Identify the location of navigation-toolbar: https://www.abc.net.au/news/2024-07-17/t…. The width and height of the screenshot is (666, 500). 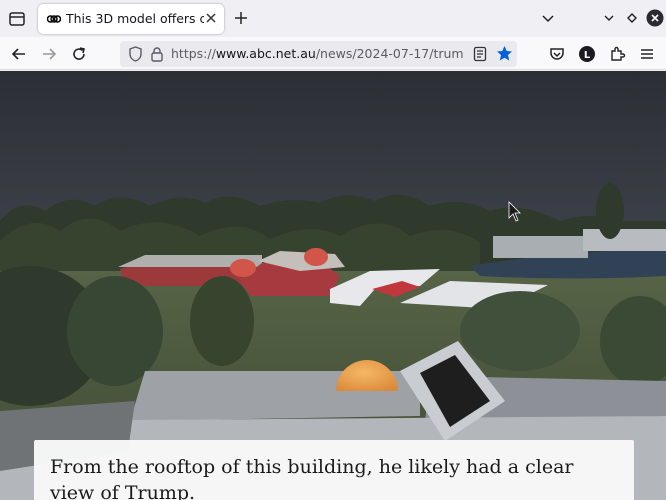
(333, 53).